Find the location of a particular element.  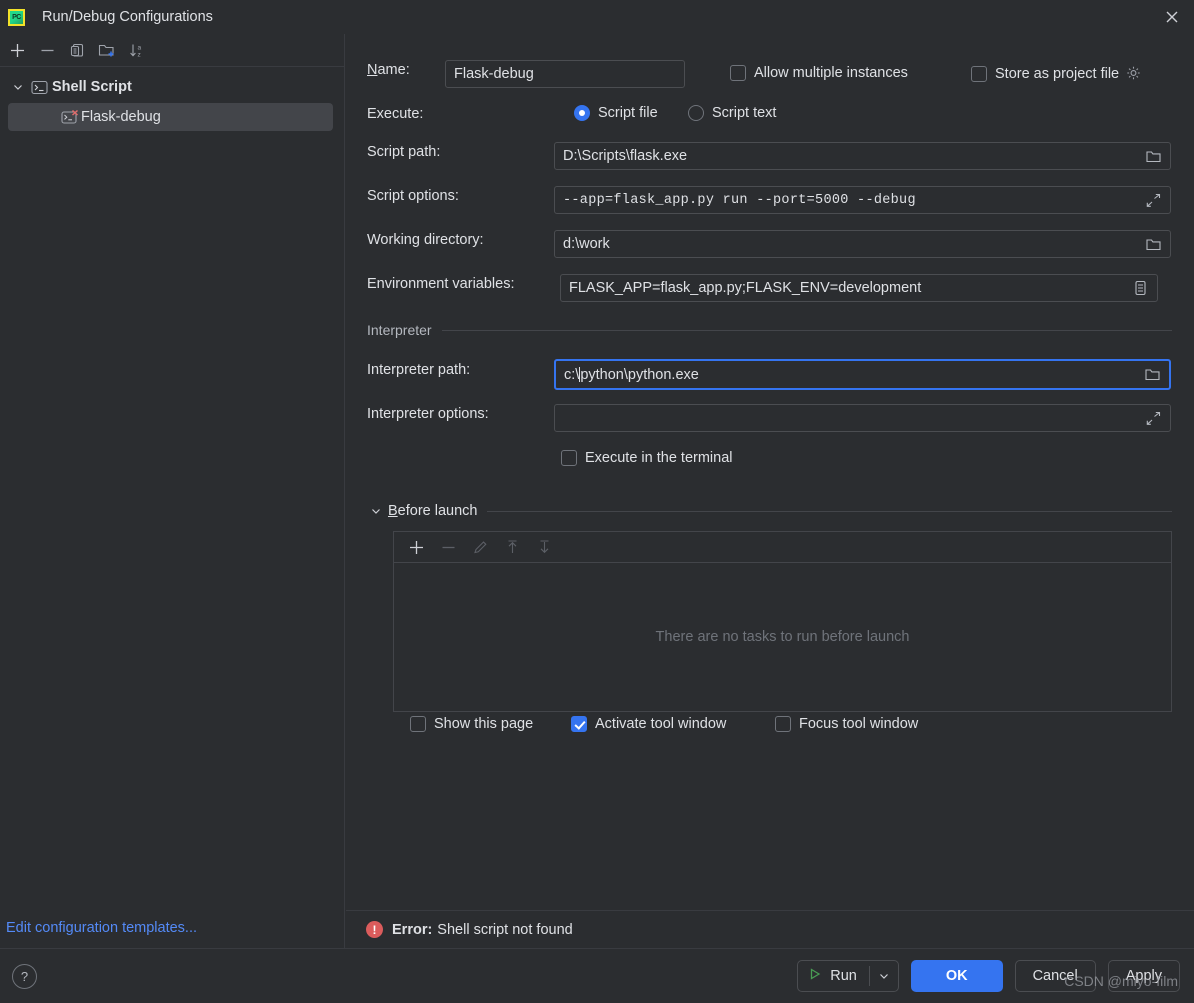

radio-script-text: Script text is located at coordinates (732, 113).